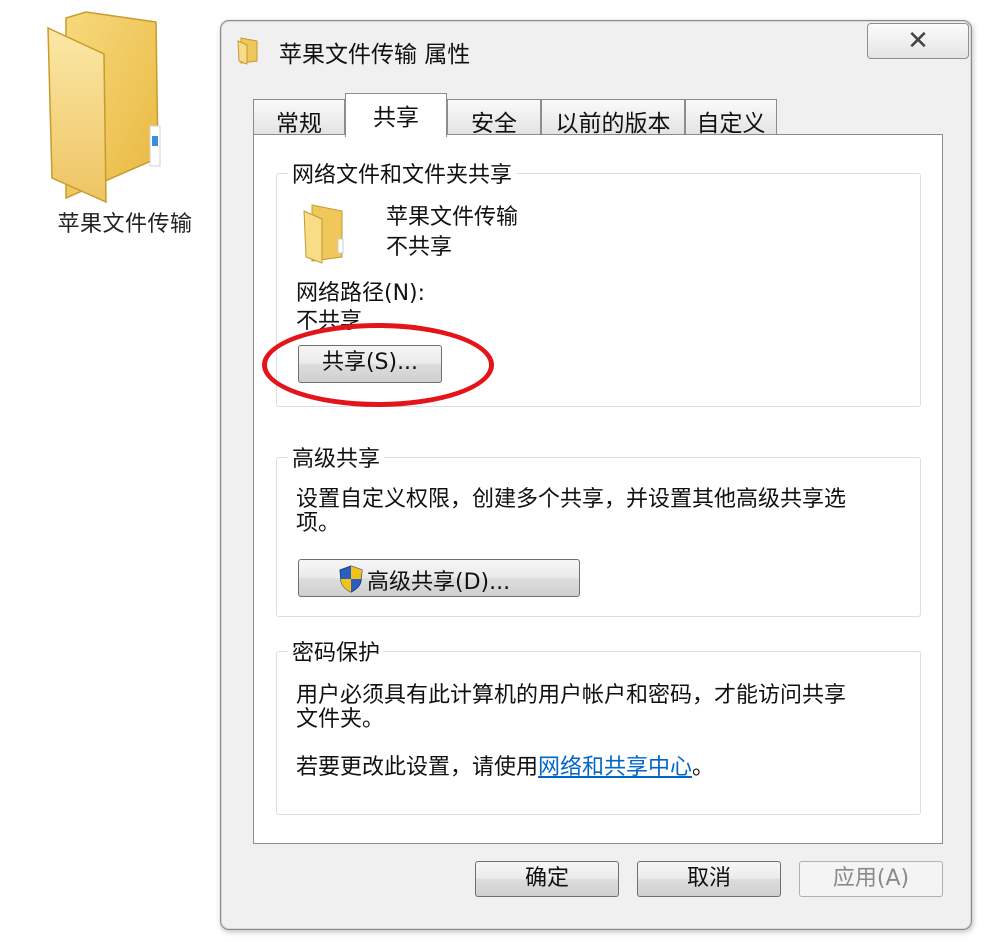 This screenshot has width=998, height=942. What do you see at coordinates (452, 217) in the screenshot?
I see `shared-folder-name: 苹果文件传输` at bounding box center [452, 217].